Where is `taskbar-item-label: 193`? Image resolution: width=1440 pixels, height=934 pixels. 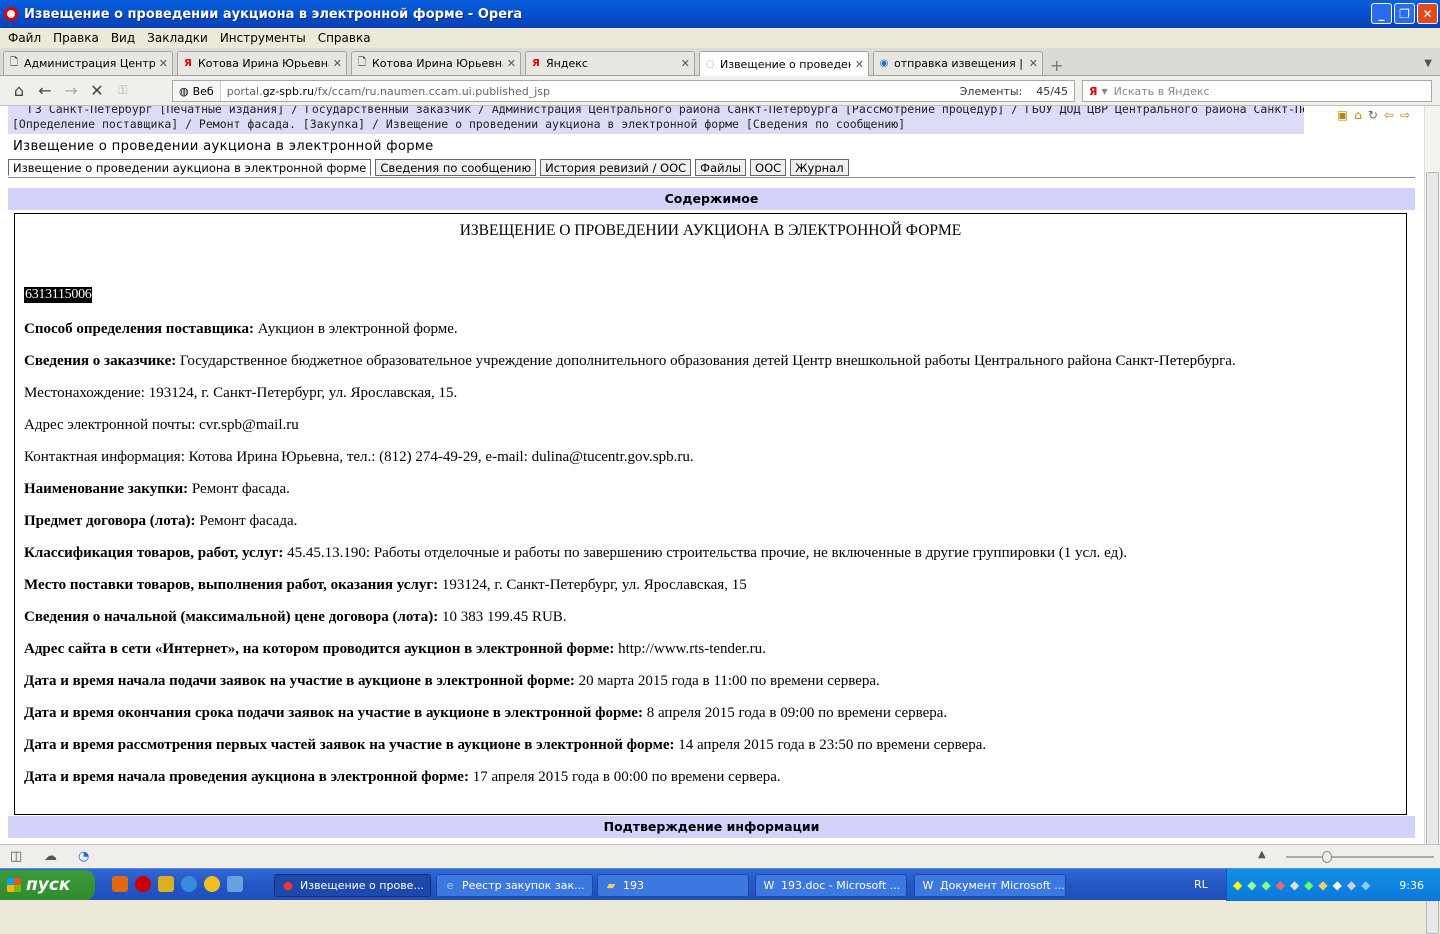 taskbar-item-label: 193 is located at coordinates (633, 885).